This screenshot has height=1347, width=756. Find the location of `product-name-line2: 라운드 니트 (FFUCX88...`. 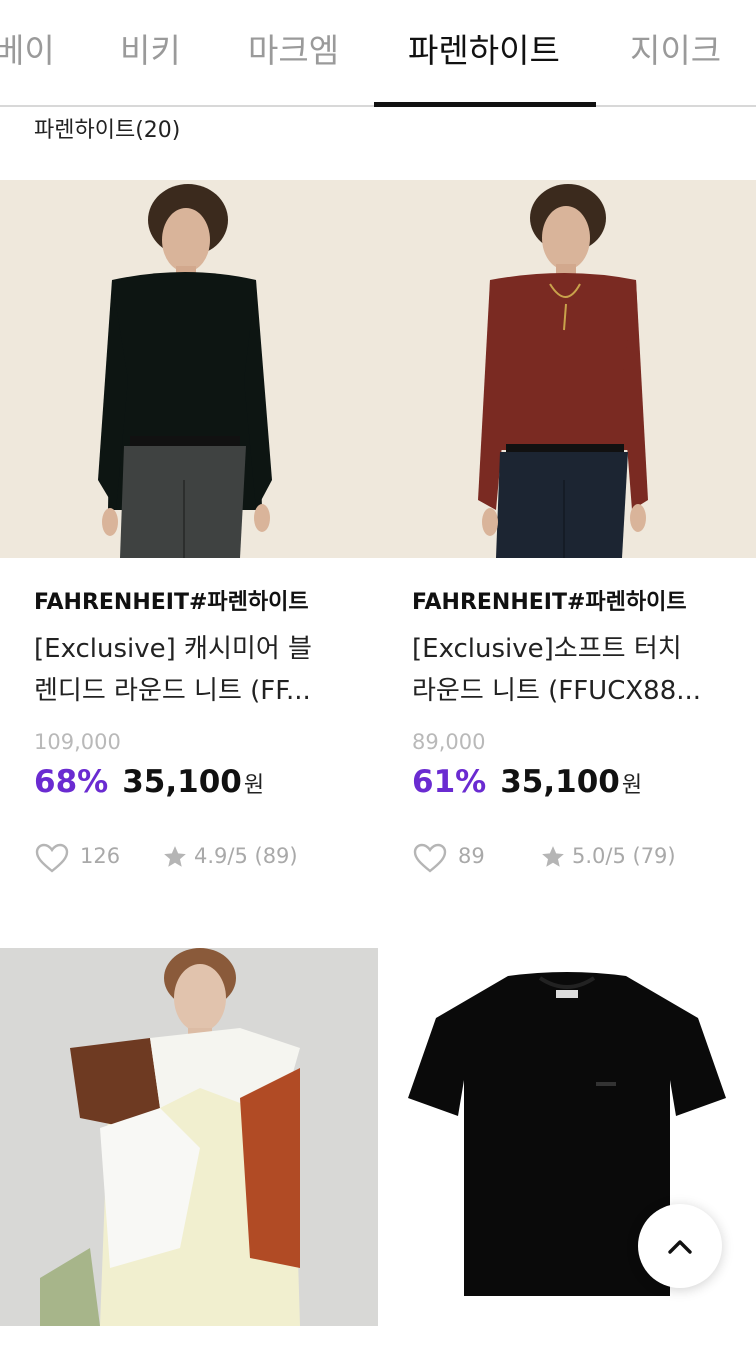

product-name-line2: 라운드 니트 (FFUCX88... is located at coordinates (557, 691).